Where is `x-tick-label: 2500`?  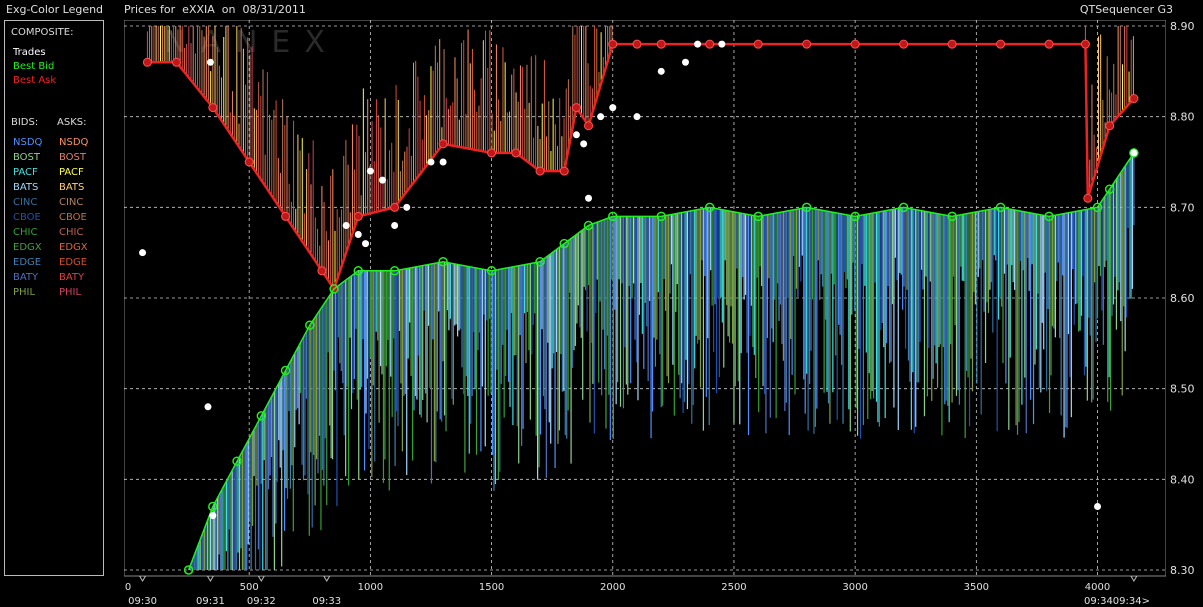
x-tick-label: 2500 is located at coordinates (733, 587).